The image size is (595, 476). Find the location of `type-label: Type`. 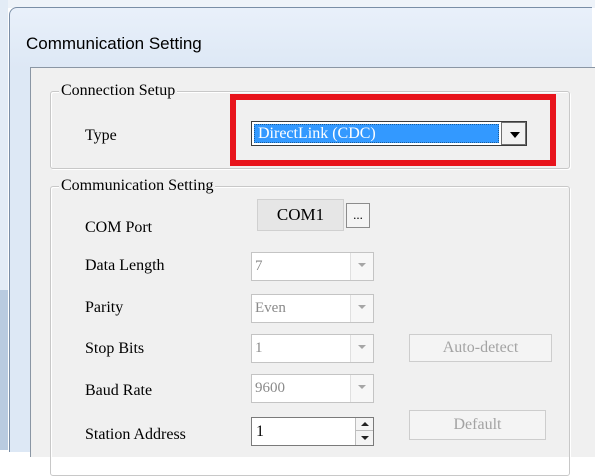

type-label: Type is located at coordinates (101, 135).